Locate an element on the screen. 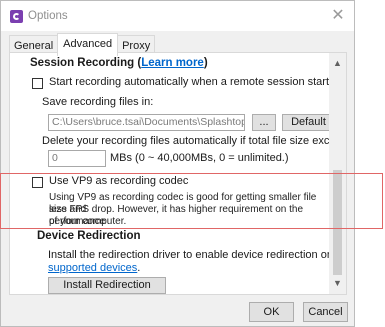 The width and height of the screenshot is (385, 327). tab-advanced: Advanced is located at coordinates (88, 44).